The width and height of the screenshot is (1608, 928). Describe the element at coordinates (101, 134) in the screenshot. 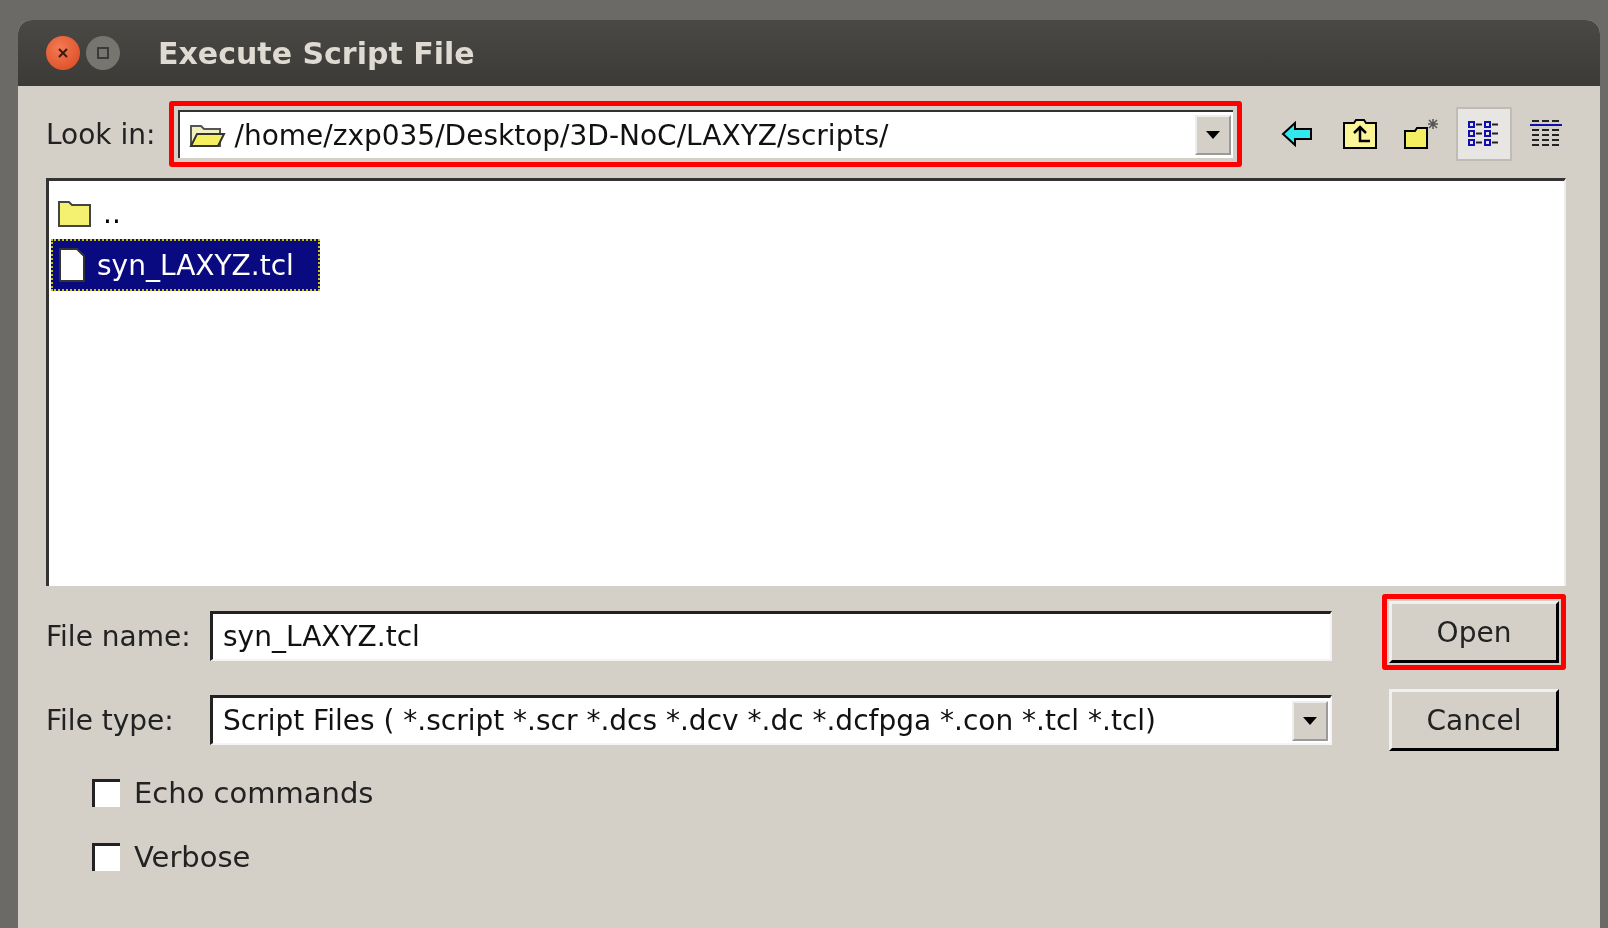

I see `look-in-label: Look in:` at that location.